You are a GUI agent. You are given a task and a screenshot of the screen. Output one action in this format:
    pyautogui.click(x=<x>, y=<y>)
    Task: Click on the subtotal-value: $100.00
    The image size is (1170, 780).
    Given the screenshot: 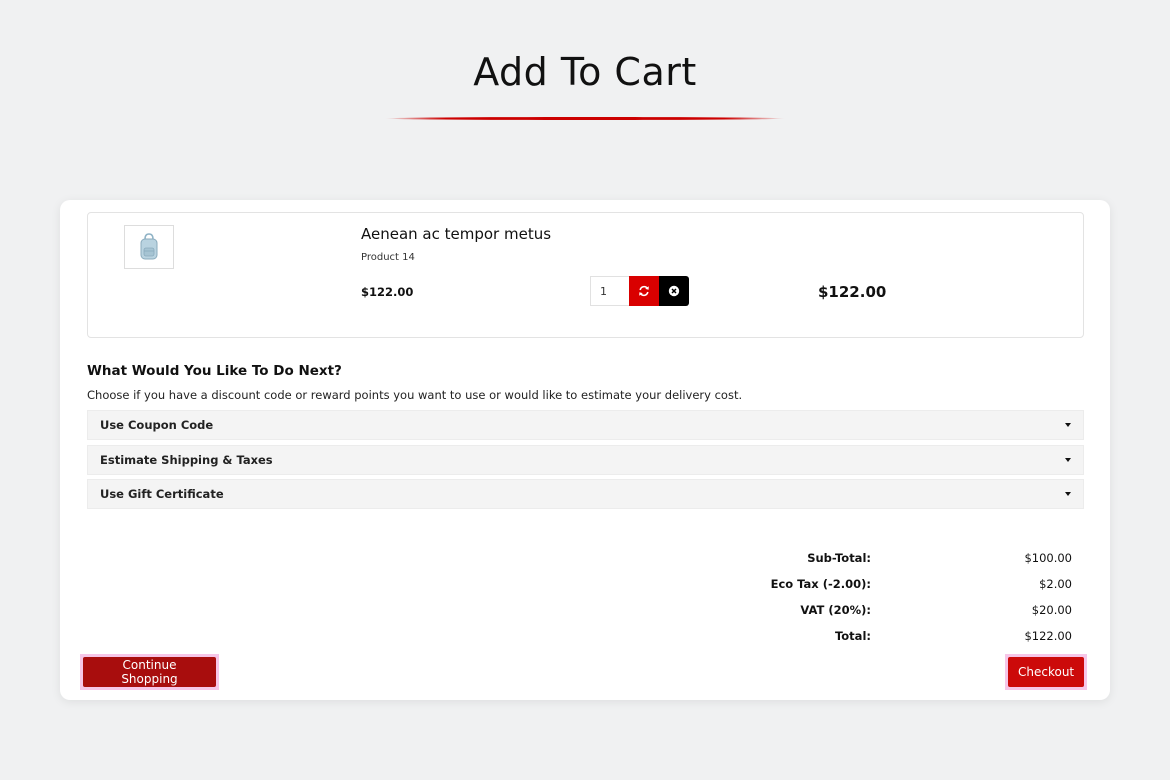 What is the action you would take?
    pyautogui.click(x=1048, y=558)
    